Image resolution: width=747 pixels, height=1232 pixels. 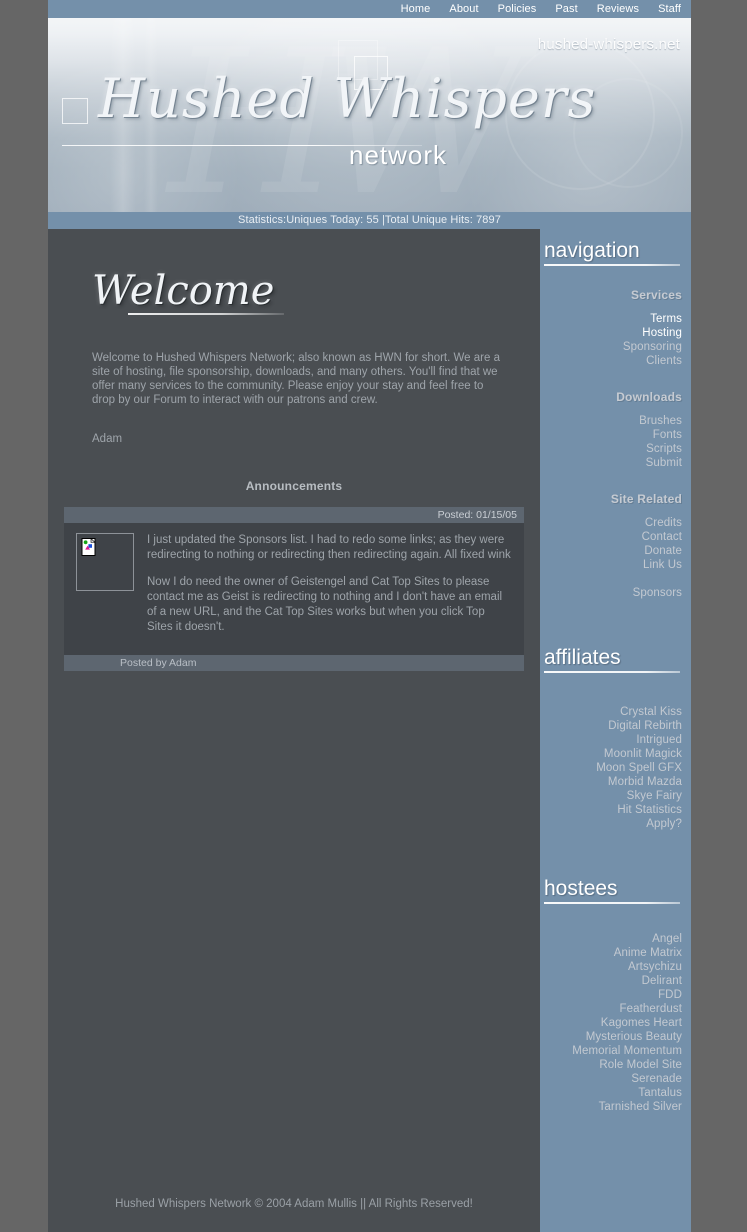 What do you see at coordinates (347, 98) in the screenshot?
I see `logo-script-text: Hushed Whispers` at bounding box center [347, 98].